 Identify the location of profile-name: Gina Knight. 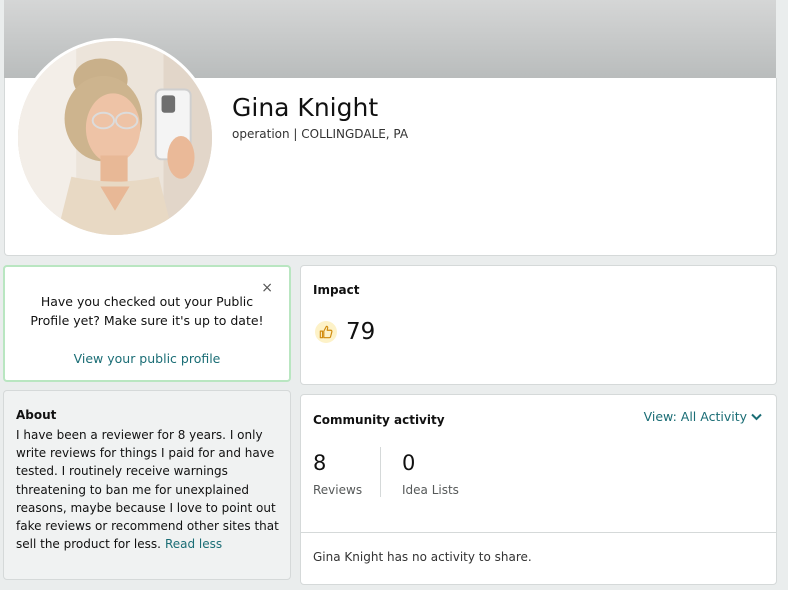
(305, 107).